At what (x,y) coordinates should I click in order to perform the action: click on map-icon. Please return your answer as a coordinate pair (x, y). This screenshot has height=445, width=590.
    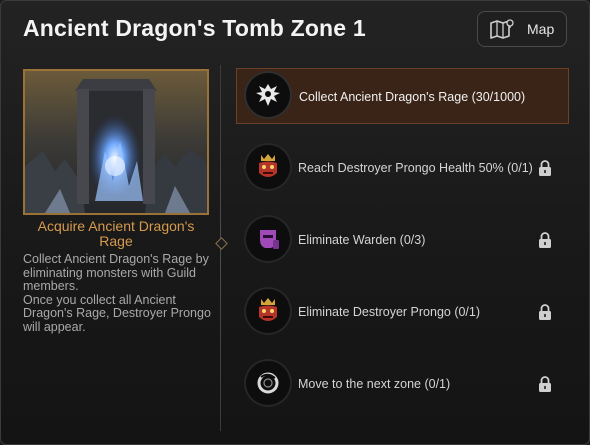
    Looking at the image, I should click on (502, 29).